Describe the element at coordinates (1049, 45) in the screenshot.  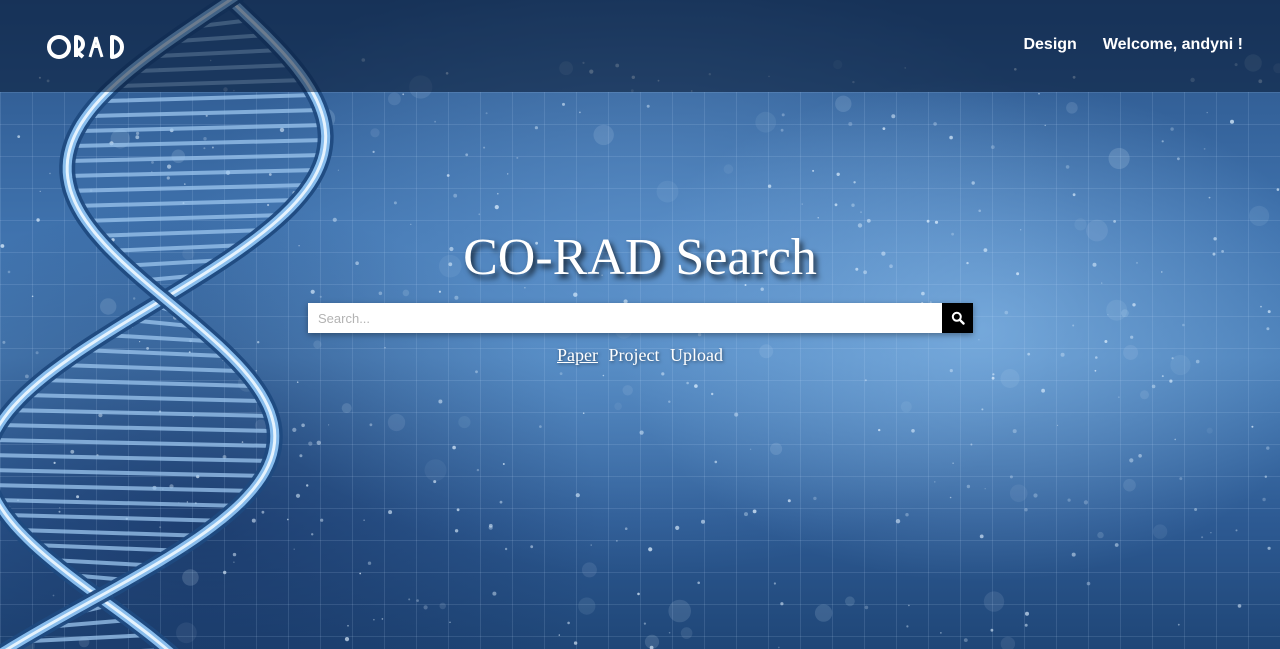
I see `nav-design-link: Design` at that location.